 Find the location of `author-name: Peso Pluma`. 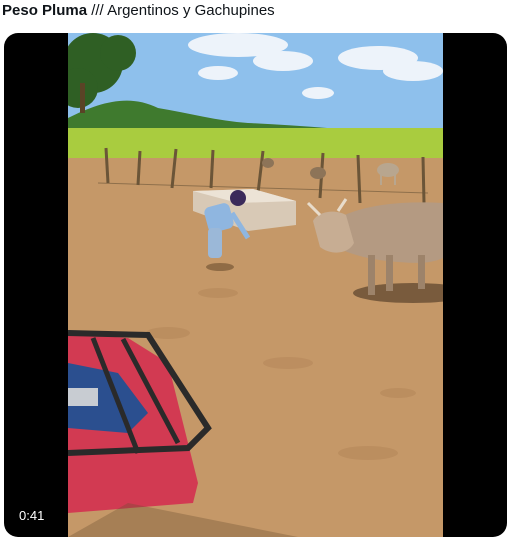

author-name: Peso Pluma is located at coordinates (44, 10).